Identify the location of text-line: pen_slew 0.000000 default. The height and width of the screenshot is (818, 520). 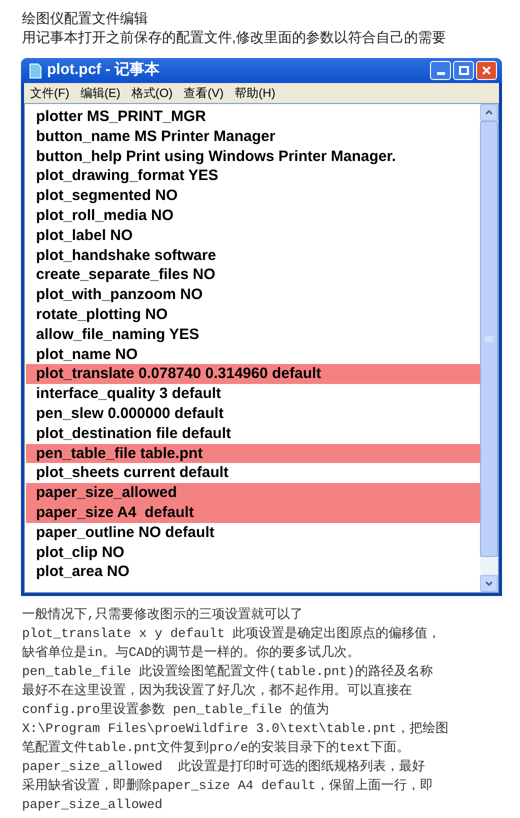
(130, 414).